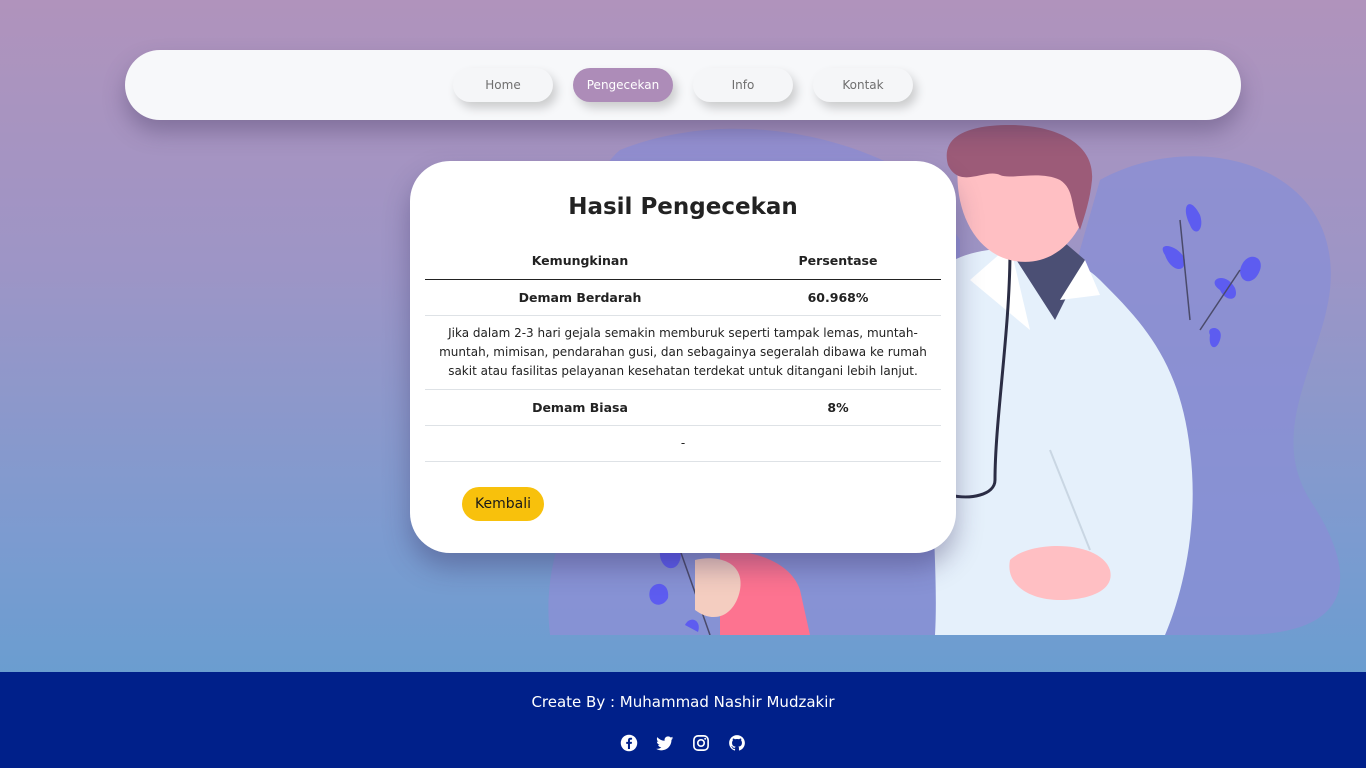 The image size is (1366, 768). What do you see at coordinates (580, 407) in the screenshot?
I see `disease-name: Demam Biasa` at bounding box center [580, 407].